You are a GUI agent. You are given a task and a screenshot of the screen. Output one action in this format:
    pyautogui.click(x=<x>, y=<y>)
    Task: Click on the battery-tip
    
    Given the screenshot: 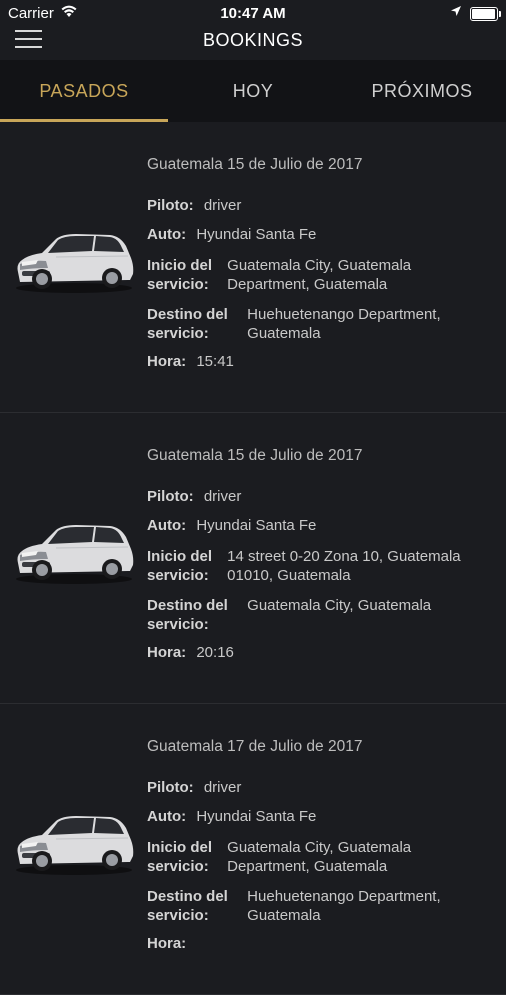 What is the action you would take?
    pyautogui.click(x=500, y=14)
    